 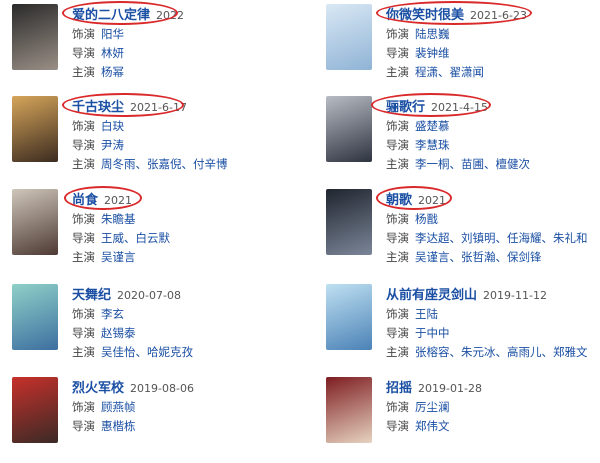 I want to click on drama-item: 你微笑时很美 2021-6-23 饰演 陆思巍 导演 裴钟维 主演 程潇、翟潇闻, so click(x=463, y=47).